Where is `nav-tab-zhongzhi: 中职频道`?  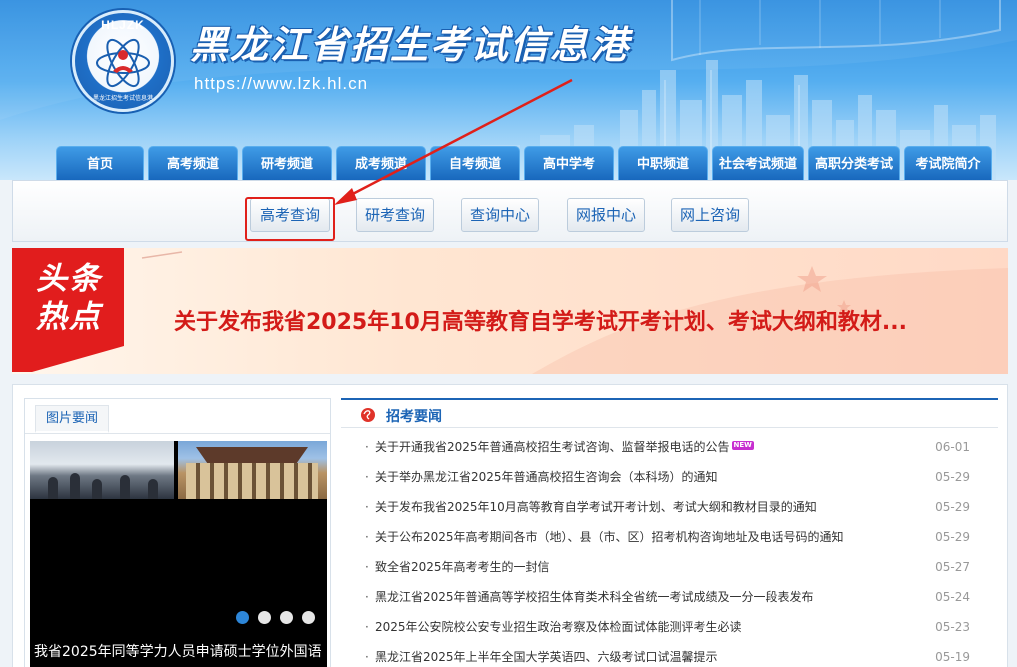 nav-tab-zhongzhi: 中职频道 is located at coordinates (663, 163).